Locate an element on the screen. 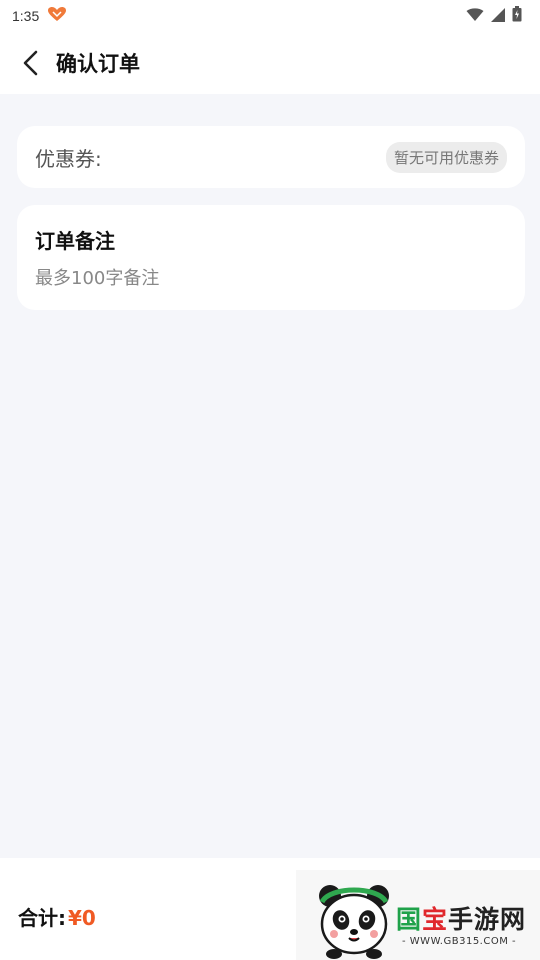  app-notification-icon is located at coordinates (57, 16).